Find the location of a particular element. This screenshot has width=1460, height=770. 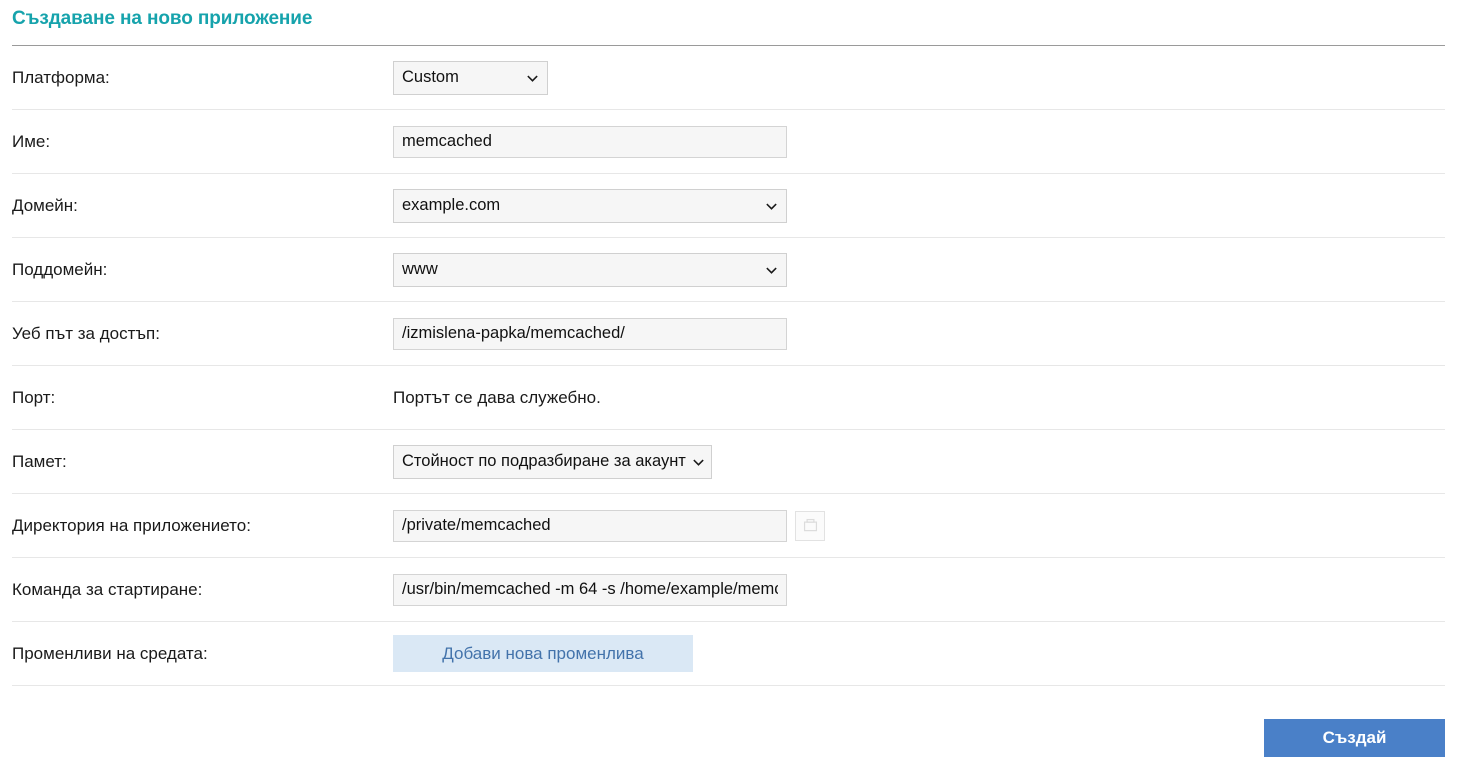

form-row-inner: Поддомейн: www is located at coordinates (728, 269).